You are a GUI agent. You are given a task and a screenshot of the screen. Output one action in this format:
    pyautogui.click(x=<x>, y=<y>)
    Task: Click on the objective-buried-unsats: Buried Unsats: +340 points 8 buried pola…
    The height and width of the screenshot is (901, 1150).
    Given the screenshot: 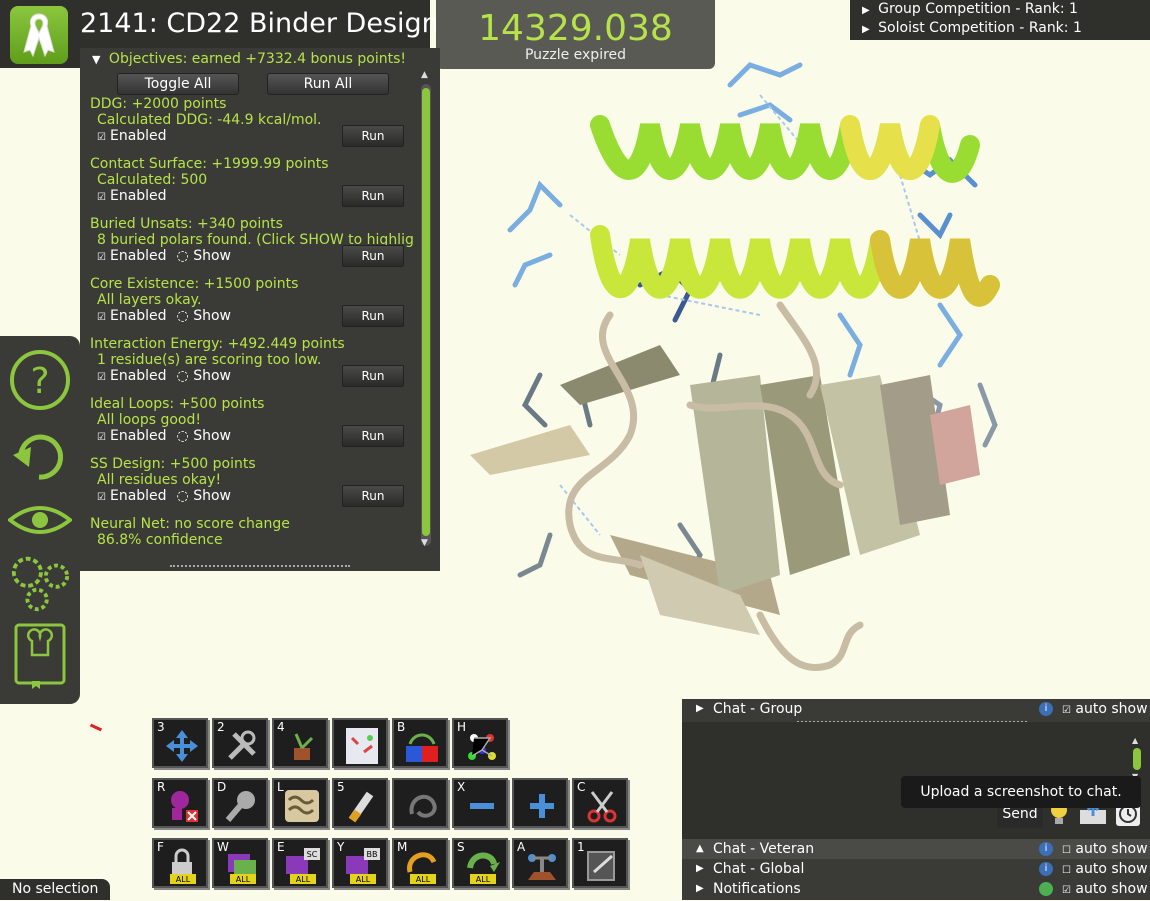 What is the action you would take?
    pyautogui.click(x=252, y=246)
    